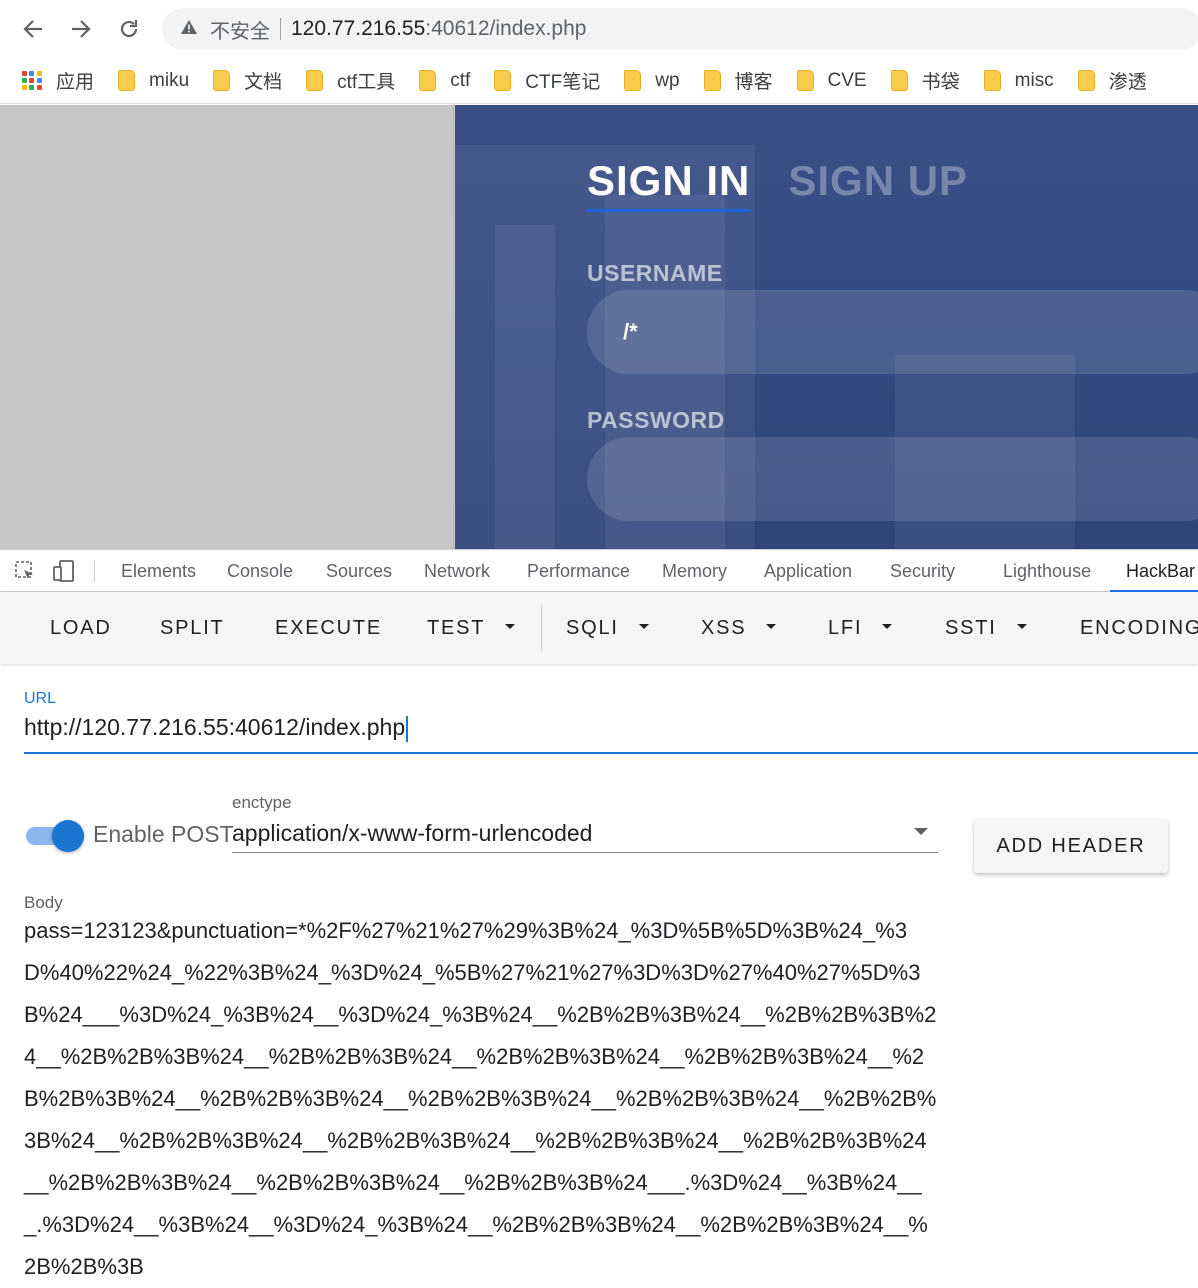  I want to click on bookmark-label: 文档, so click(263, 82).